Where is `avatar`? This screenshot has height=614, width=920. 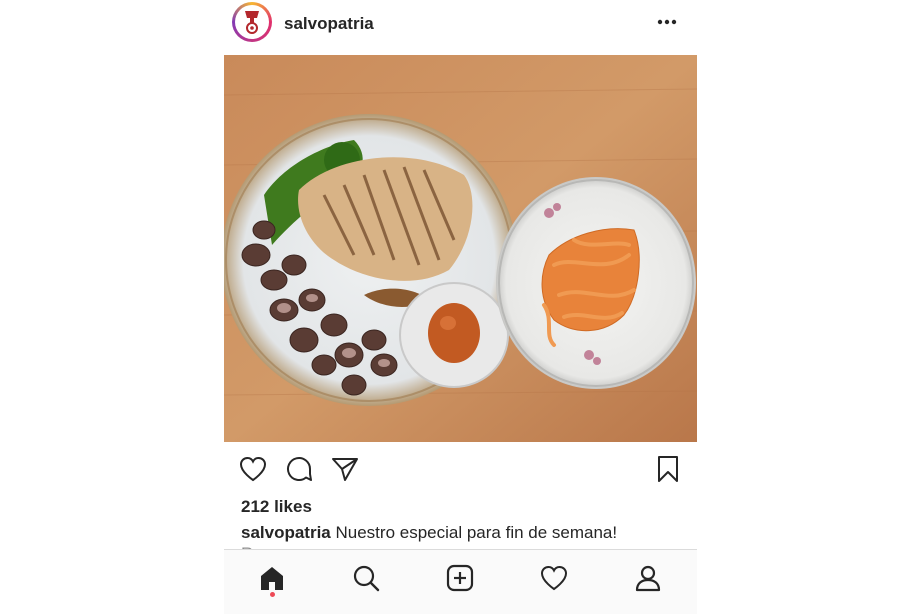
avatar is located at coordinates (252, 22).